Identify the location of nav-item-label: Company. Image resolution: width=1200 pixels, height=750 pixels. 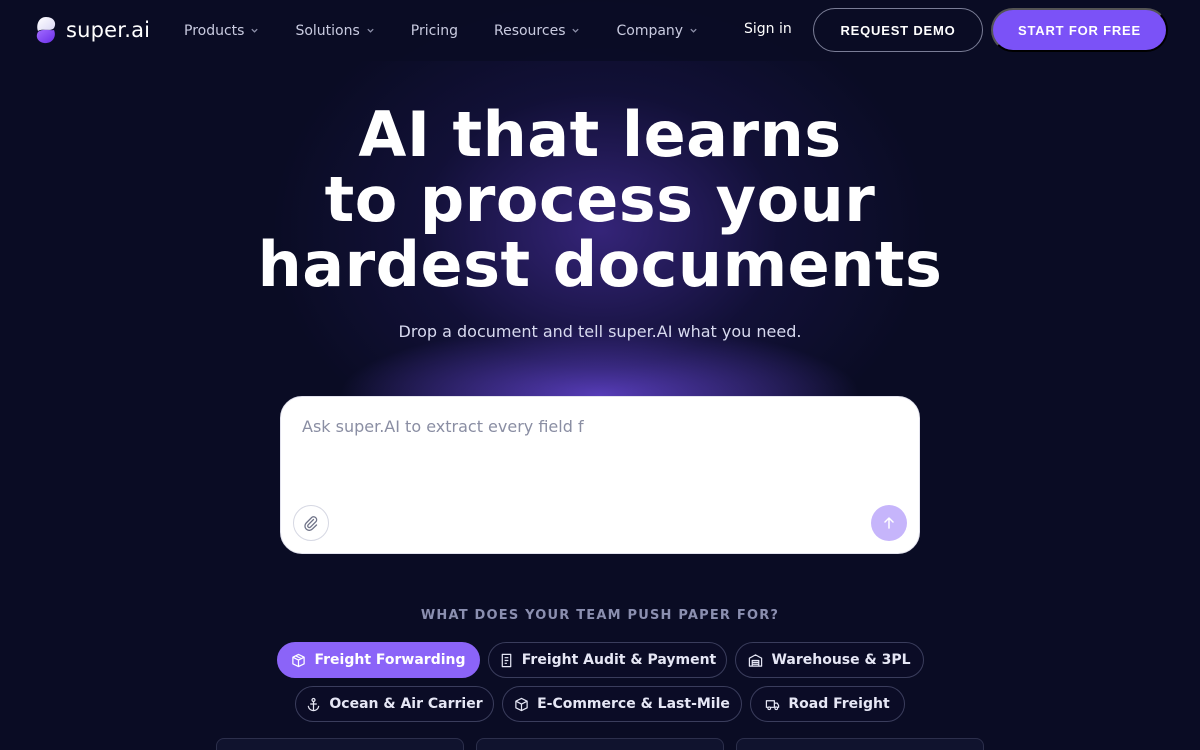
(650, 30).